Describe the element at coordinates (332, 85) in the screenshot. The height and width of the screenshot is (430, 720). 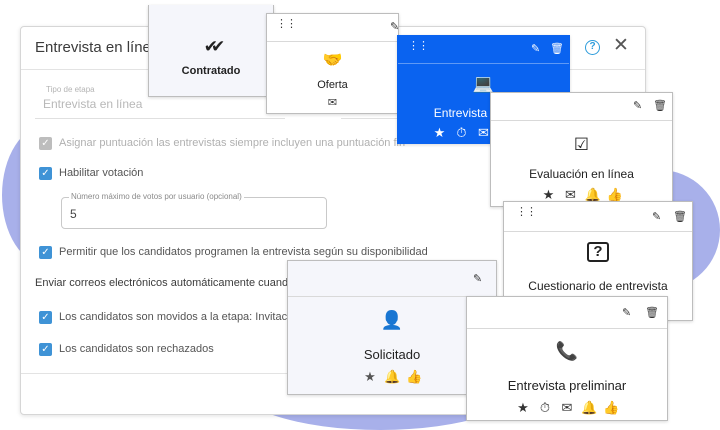
I see `card-title: Oferta` at that location.